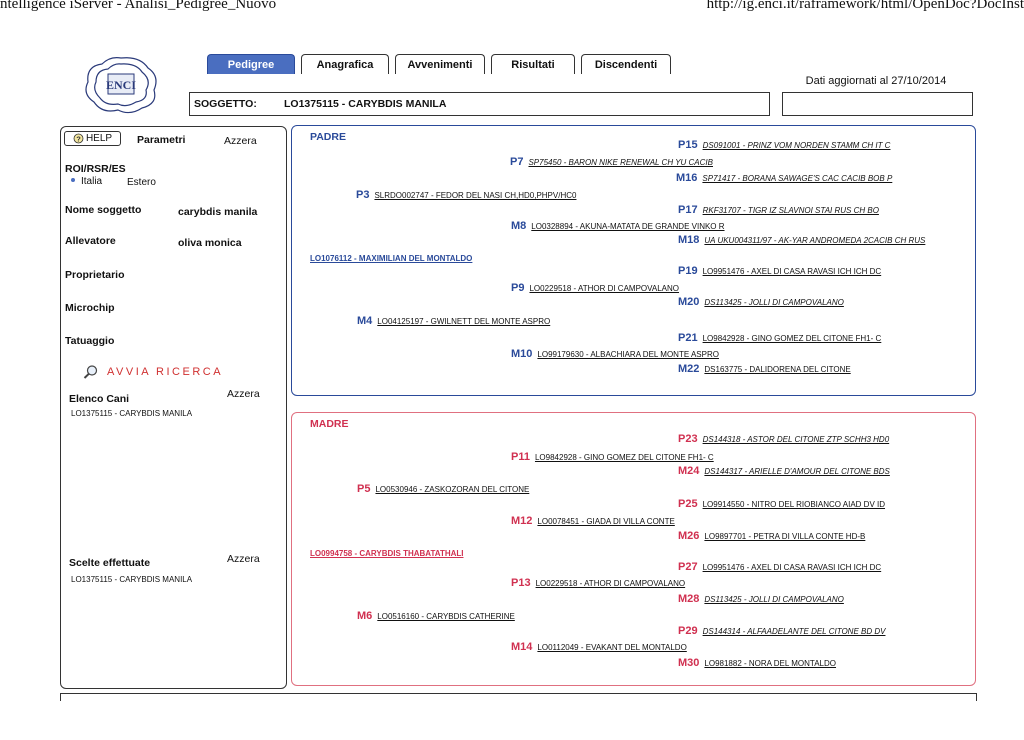 This screenshot has height=740, width=1024. Describe the element at coordinates (240, 141) in the screenshot. I see `params-reset-link: Azzera` at that location.